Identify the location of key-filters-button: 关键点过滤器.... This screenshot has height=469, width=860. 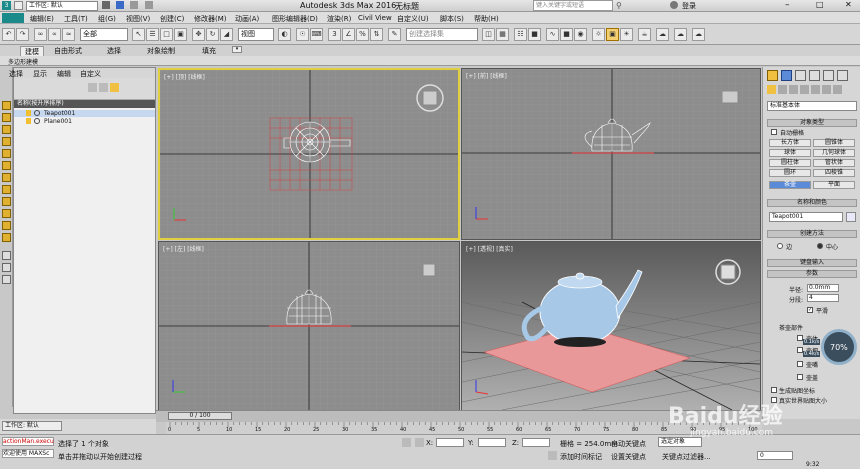
(686, 457).